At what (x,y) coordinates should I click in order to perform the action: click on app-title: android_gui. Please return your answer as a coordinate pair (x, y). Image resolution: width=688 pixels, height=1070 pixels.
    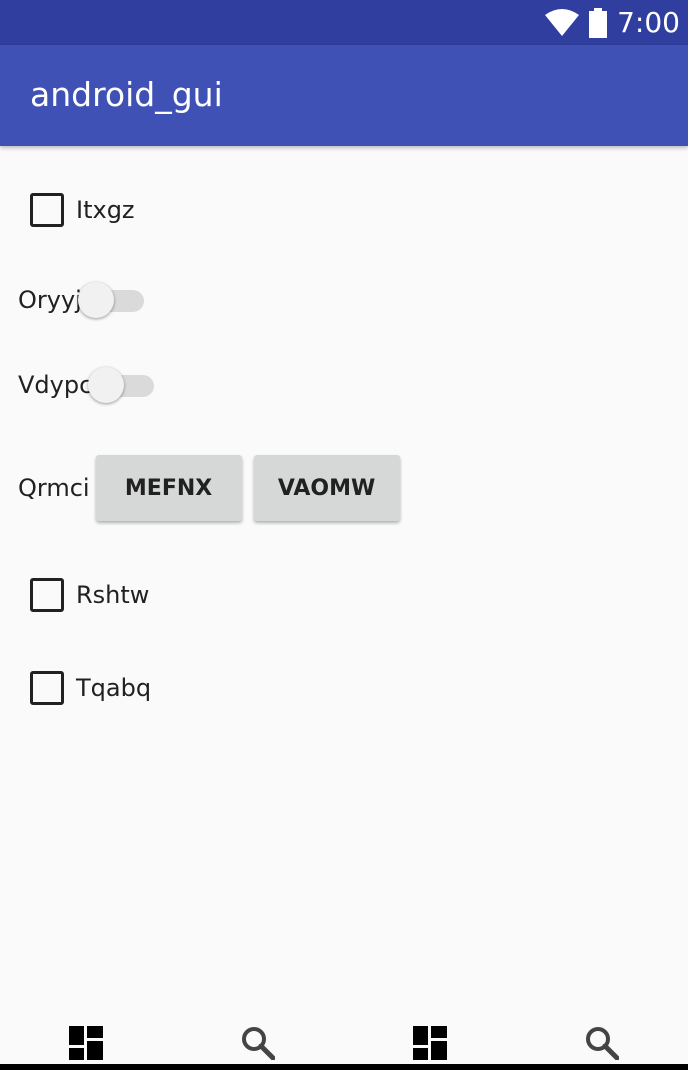
    Looking at the image, I should click on (126, 94).